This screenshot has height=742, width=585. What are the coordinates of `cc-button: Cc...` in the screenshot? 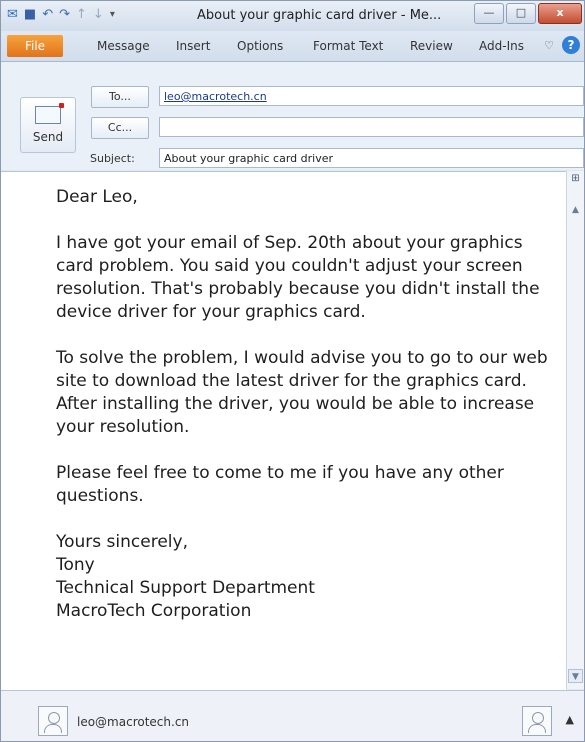 It's located at (120, 128).